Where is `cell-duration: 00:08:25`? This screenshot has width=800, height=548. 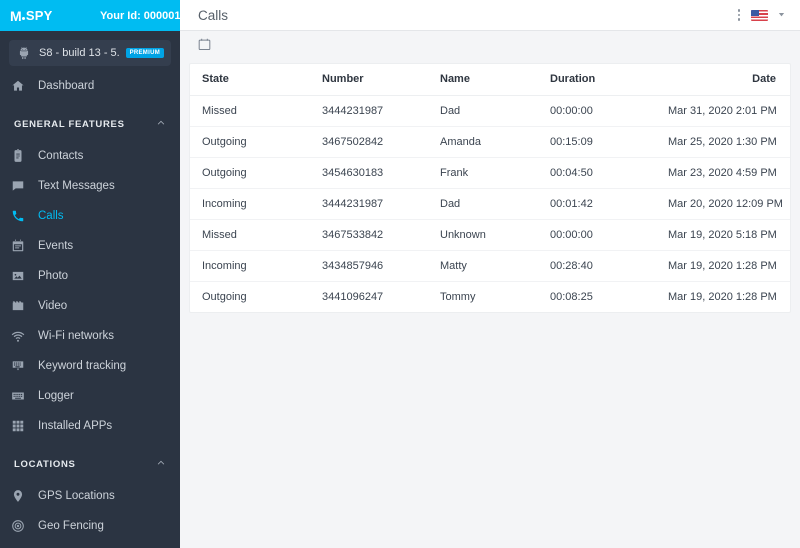
cell-duration: 00:08:25 is located at coordinates (571, 296).